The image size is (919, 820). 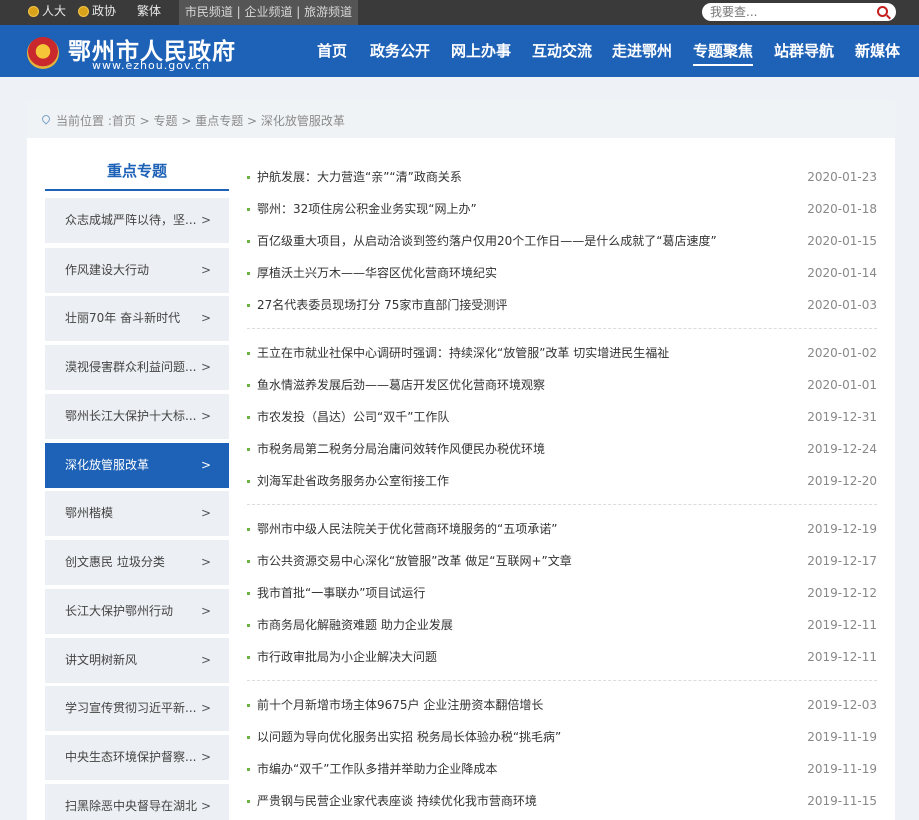 I want to click on news-title: 鄂州市中级人民法院关于优化营商环境服务的“五项承诺”, so click(x=407, y=529).